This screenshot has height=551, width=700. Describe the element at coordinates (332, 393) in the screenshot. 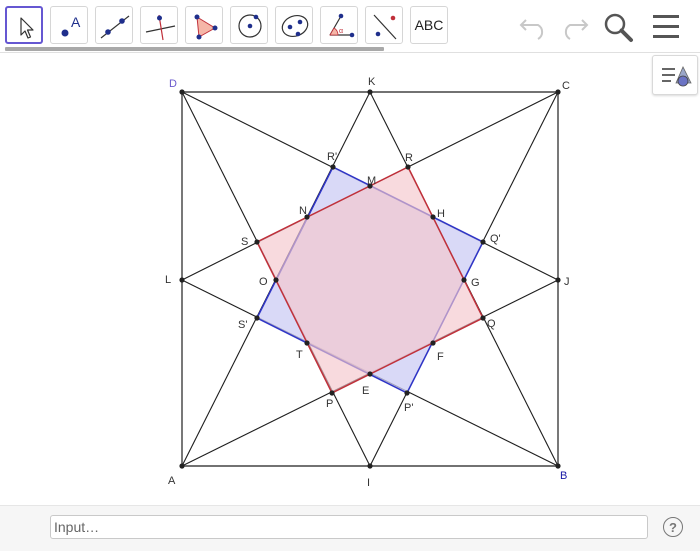

I see `point-p` at that location.